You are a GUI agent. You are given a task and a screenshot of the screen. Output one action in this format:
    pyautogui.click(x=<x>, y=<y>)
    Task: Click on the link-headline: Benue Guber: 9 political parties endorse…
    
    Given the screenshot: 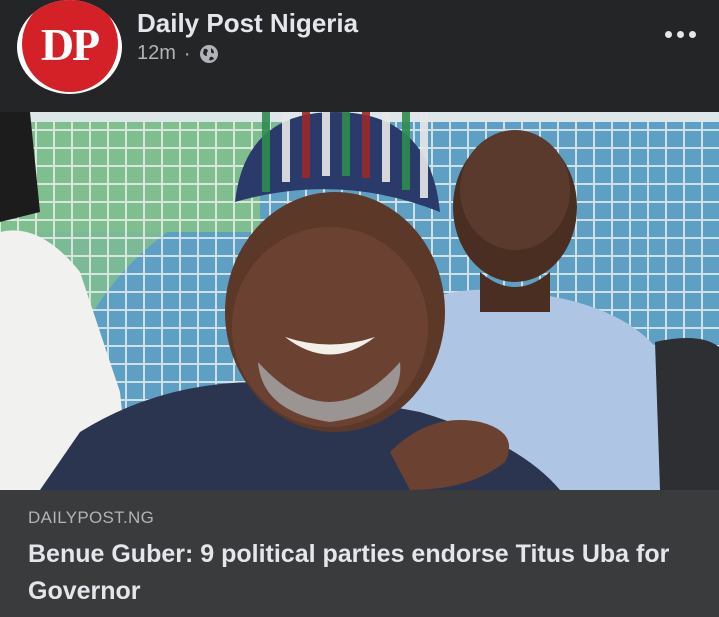 What is the action you would take?
    pyautogui.click(x=363, y=573)
    